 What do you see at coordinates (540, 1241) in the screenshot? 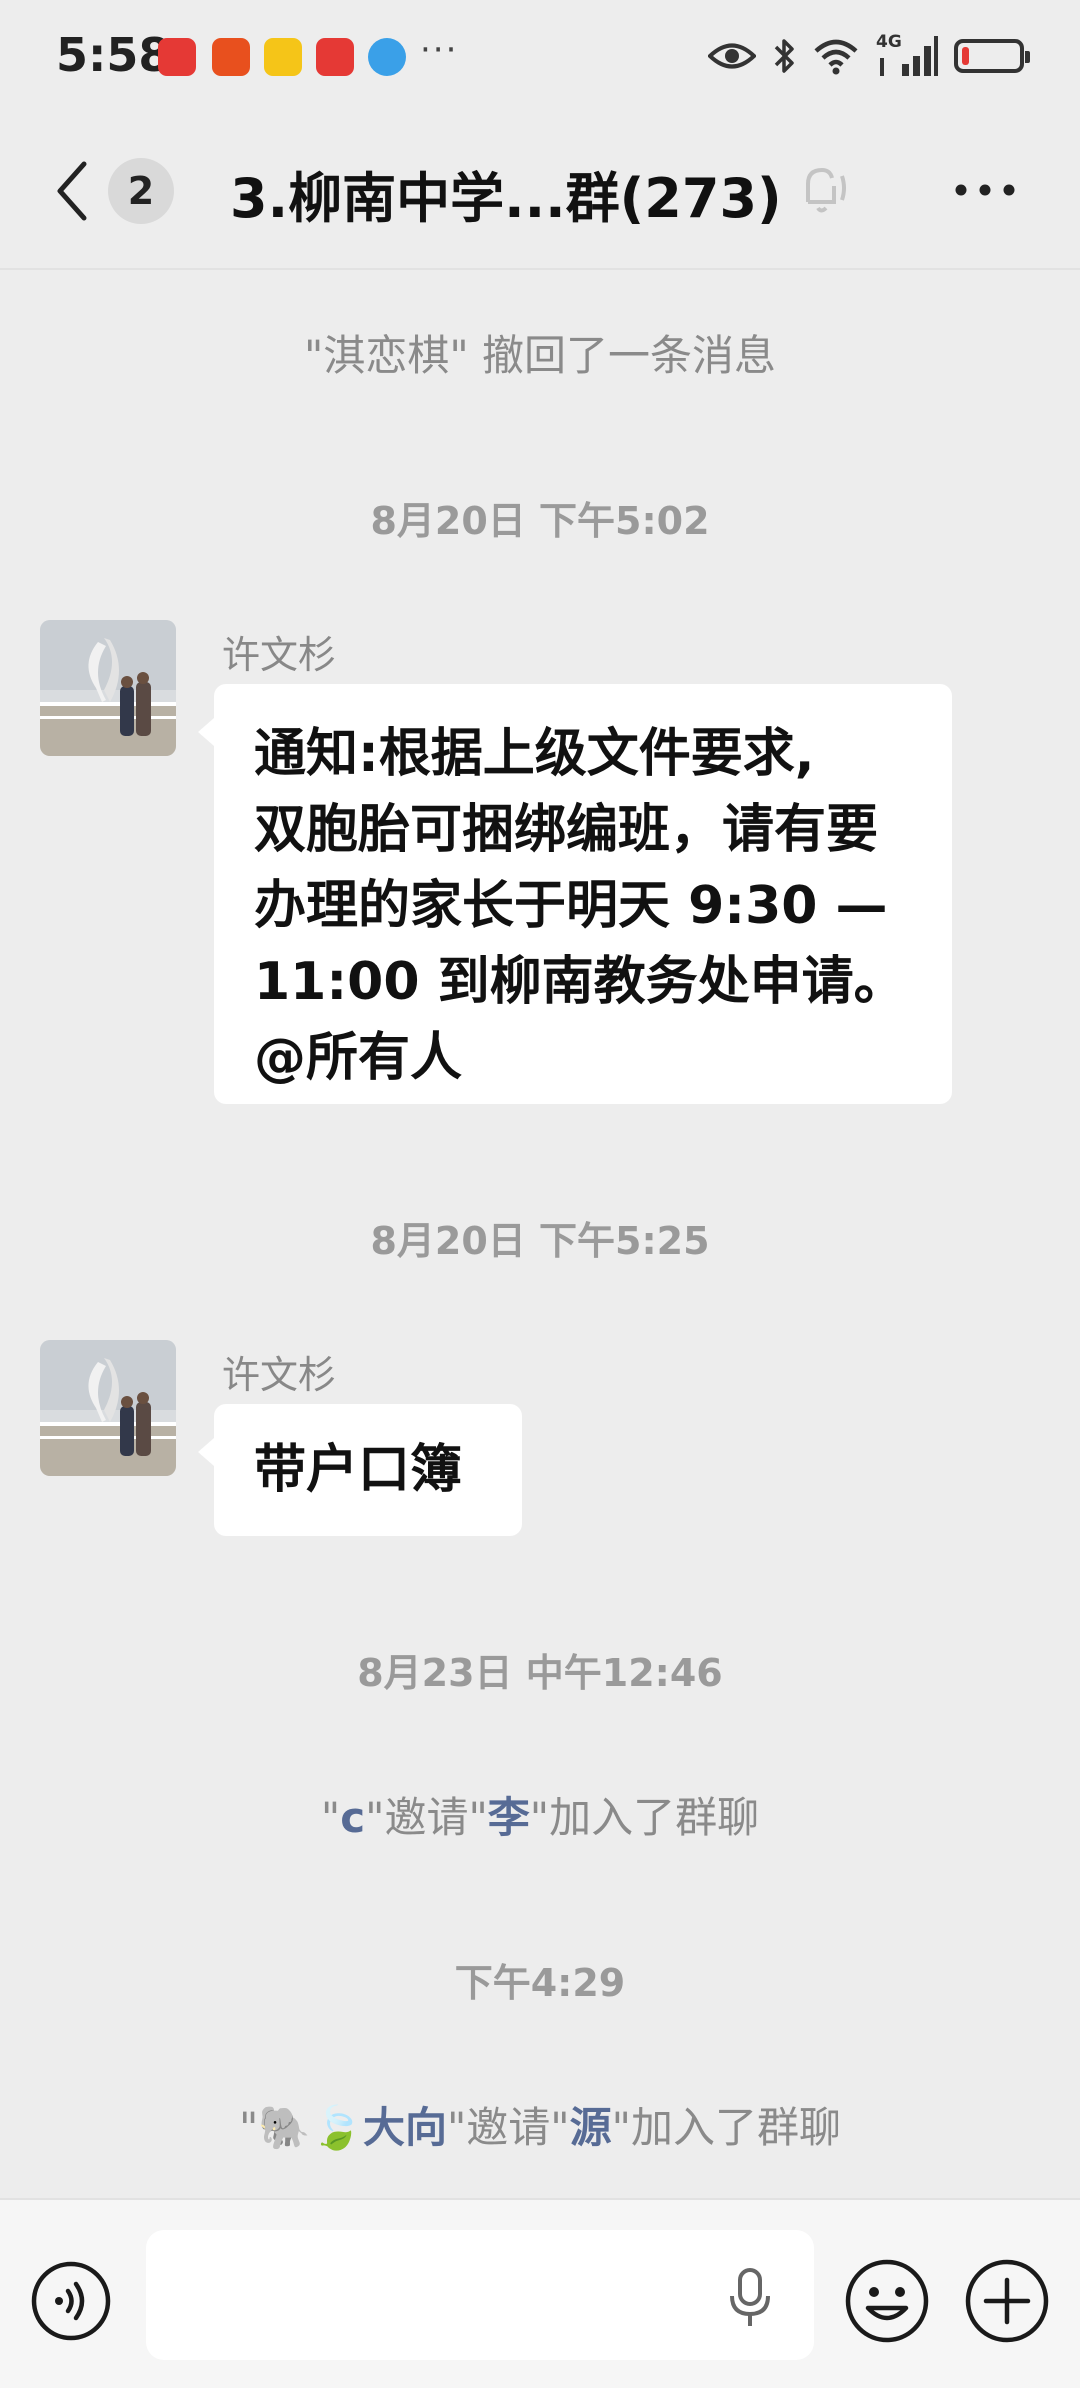
I see `timestamp: 8月20日 下午5:25` at bounding box center [540, 1241].